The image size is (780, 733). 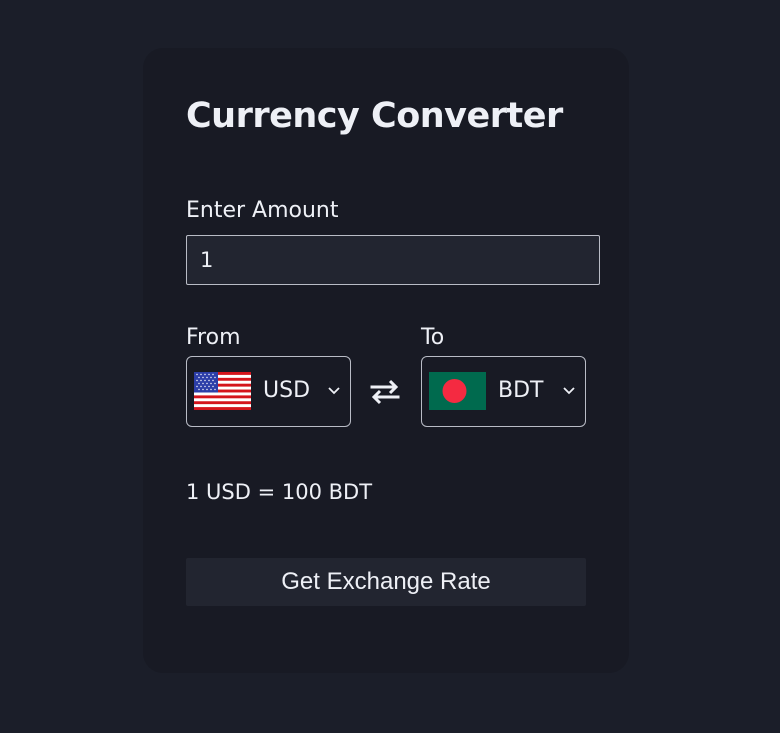 I want to click on from-currency-code: USD, so click(x=287, y=390).